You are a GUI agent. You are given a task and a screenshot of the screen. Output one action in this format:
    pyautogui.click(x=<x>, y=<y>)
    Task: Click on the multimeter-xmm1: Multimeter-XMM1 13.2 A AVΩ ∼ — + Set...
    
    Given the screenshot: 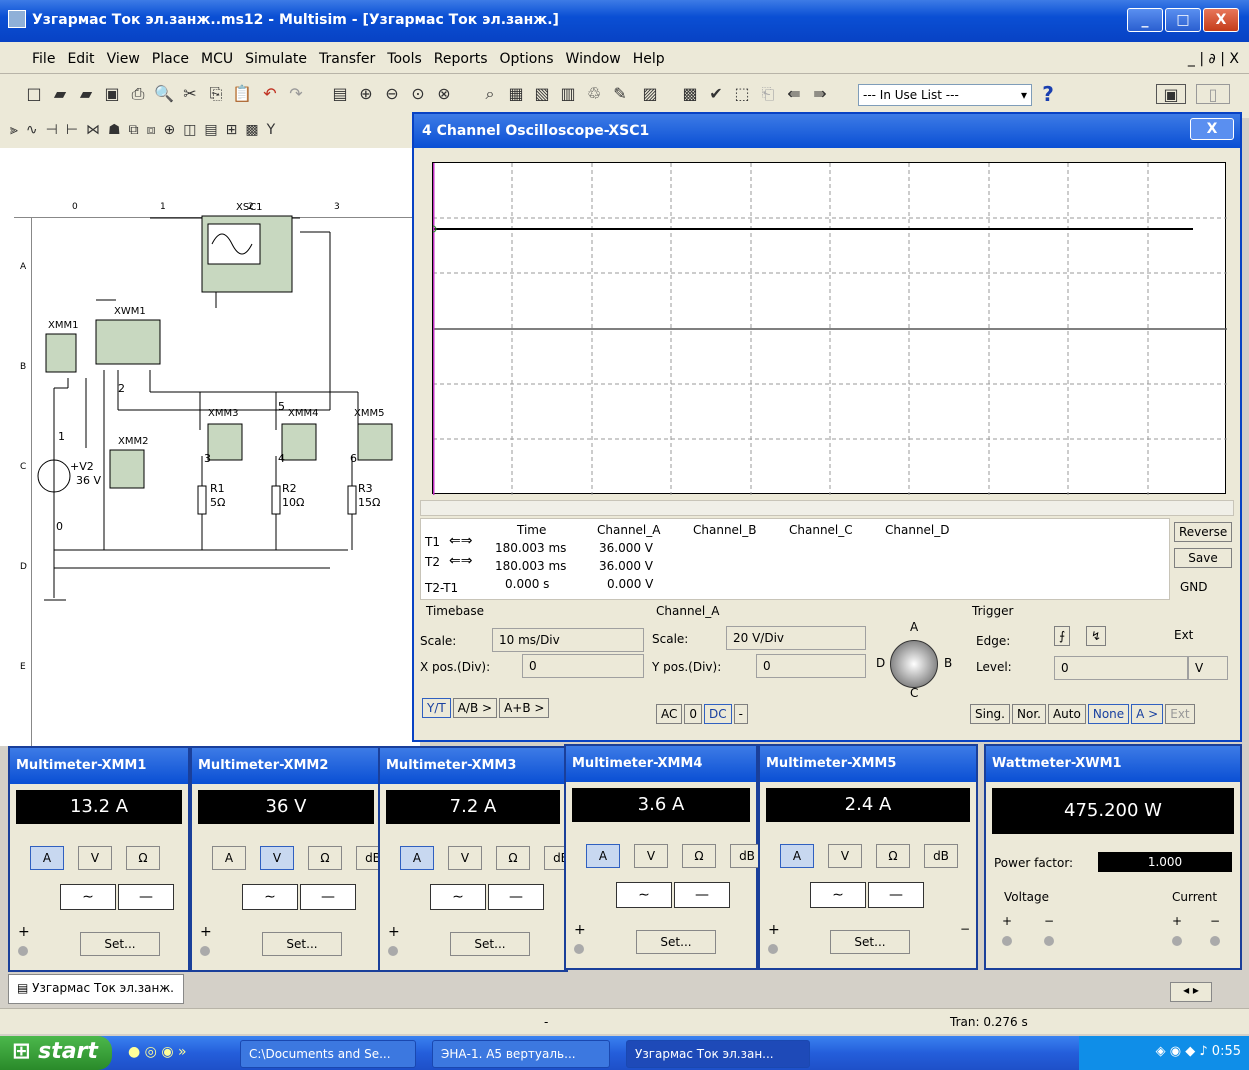 What is the action you would take?
    pyautogui.click(x=99, y=859)
    